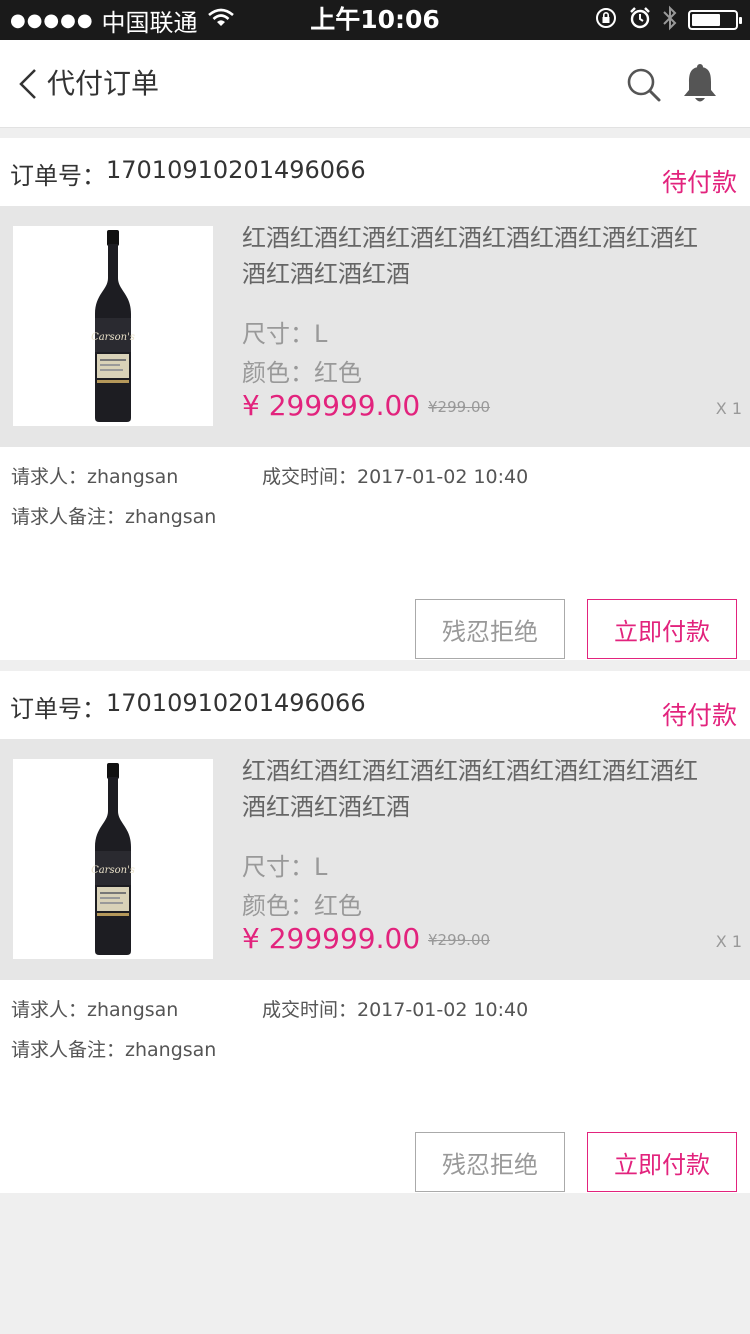 This screenshot has height=1334, width=750. I want to click on bell-icon, so click(700, 83).